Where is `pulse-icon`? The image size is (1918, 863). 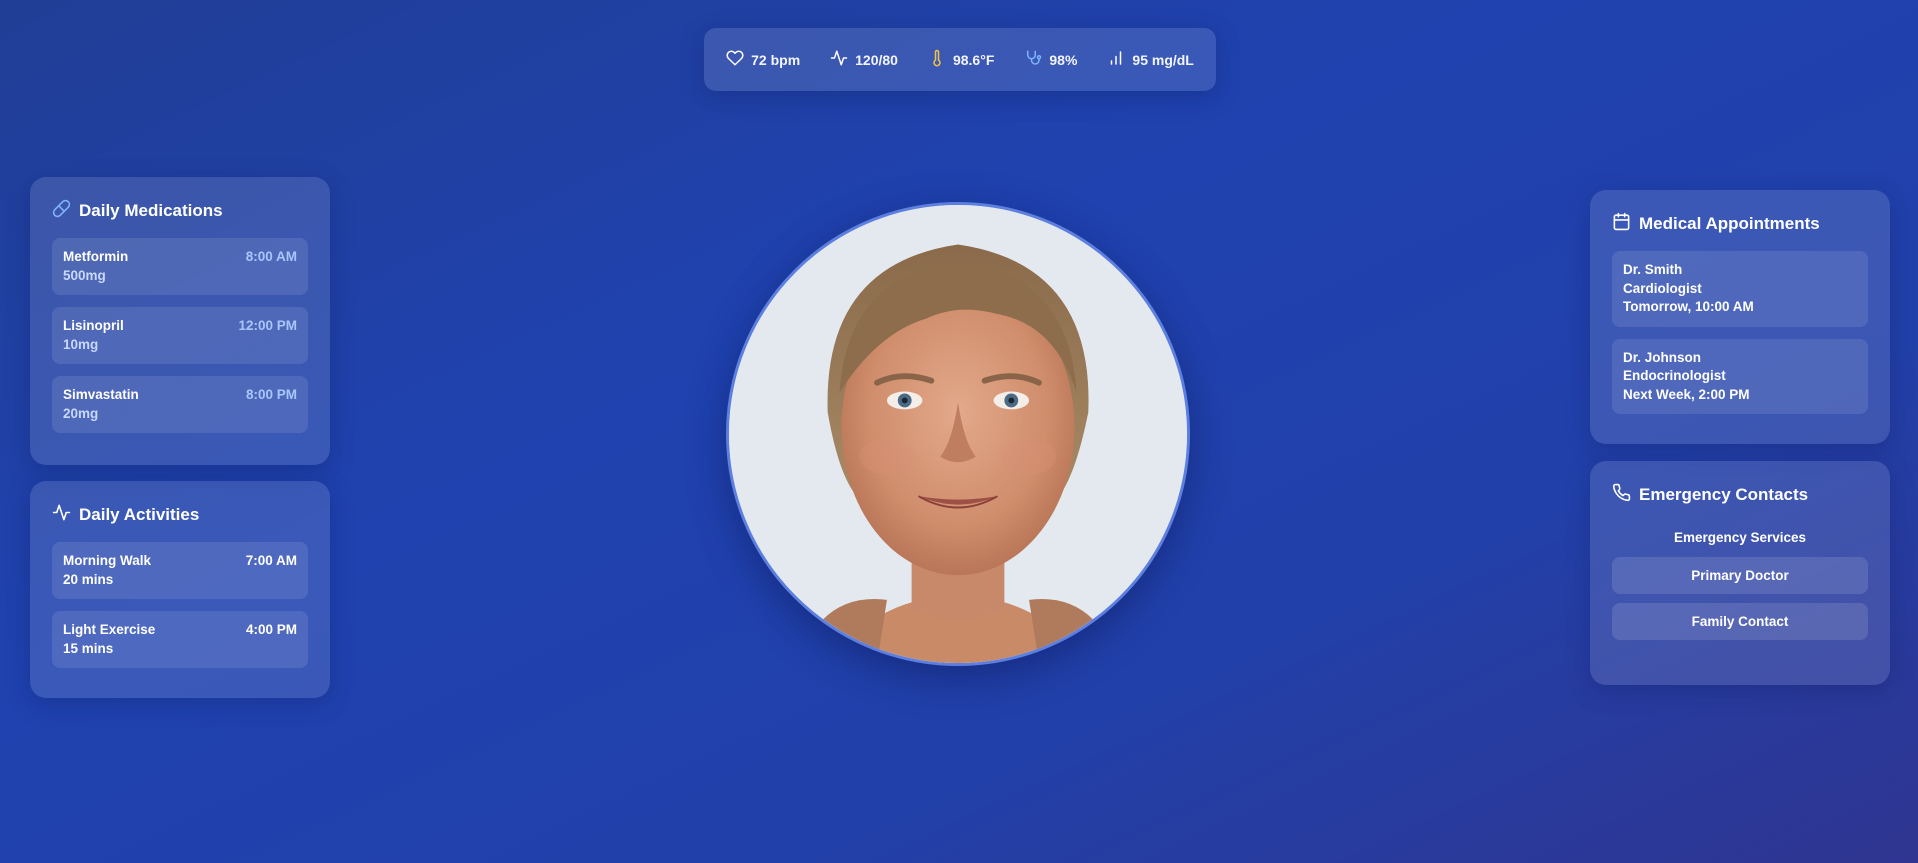
pulse-icon is located at coordinates (839, 59).